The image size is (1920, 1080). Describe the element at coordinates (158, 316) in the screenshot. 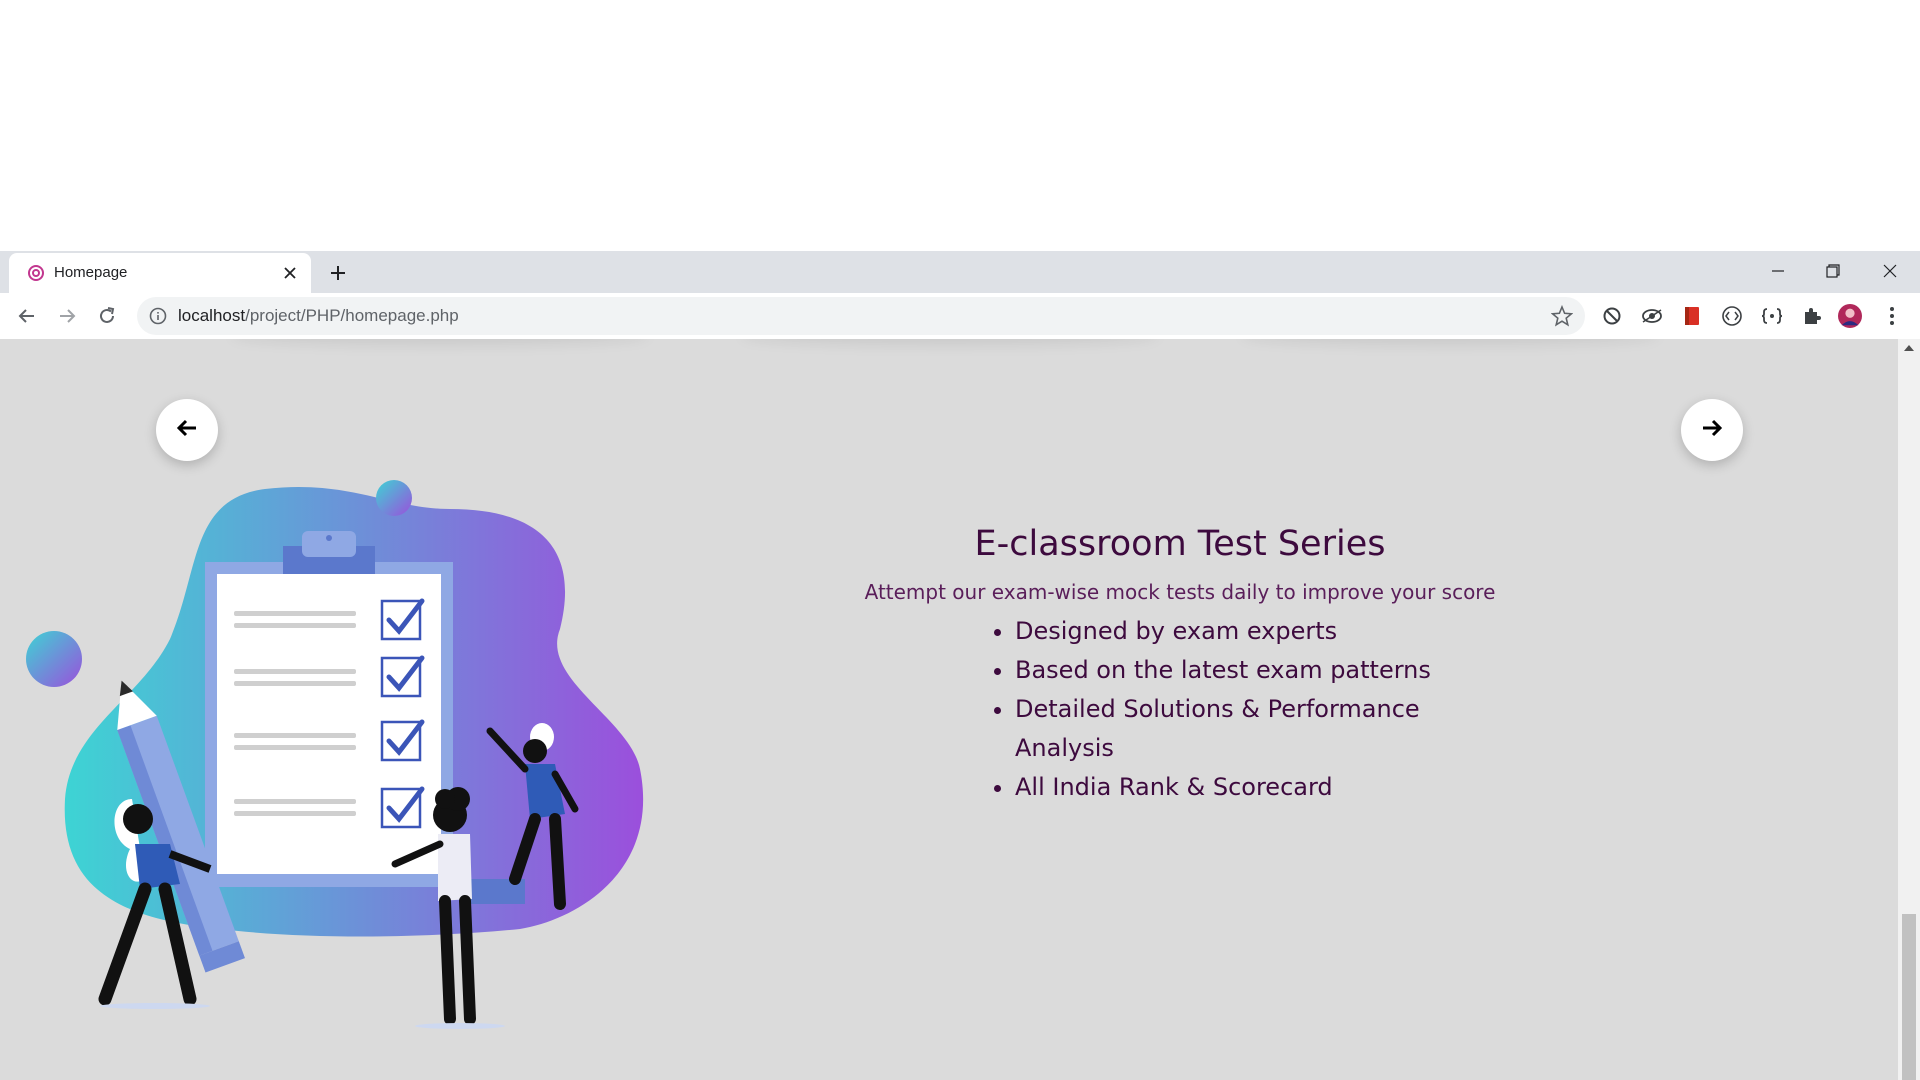

I see `site-info-icon` at that location.